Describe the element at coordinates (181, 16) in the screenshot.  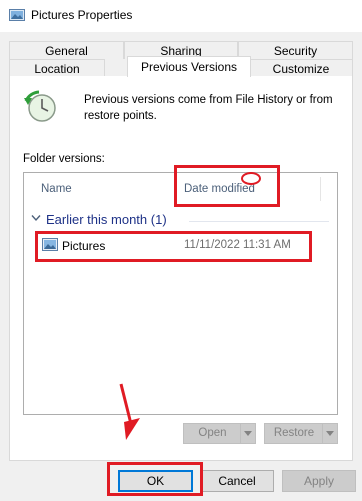
I see `title-bar: Pictures Properties` at that location.